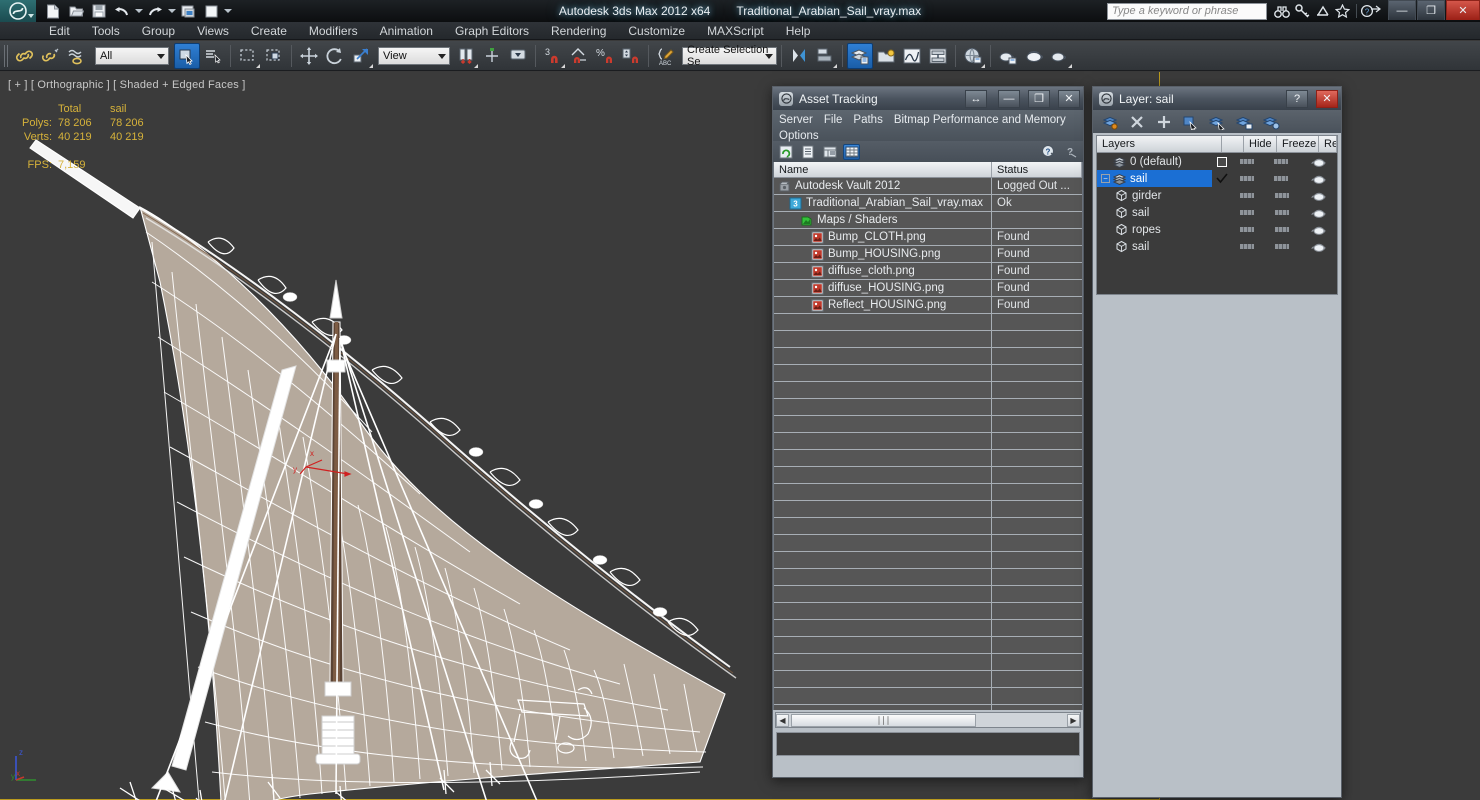 Image resolution: width=1480 pixels, height=800 pixels. I want to click on asset-name-cell: Reflect_HOUSING.png, so click(883, 305).